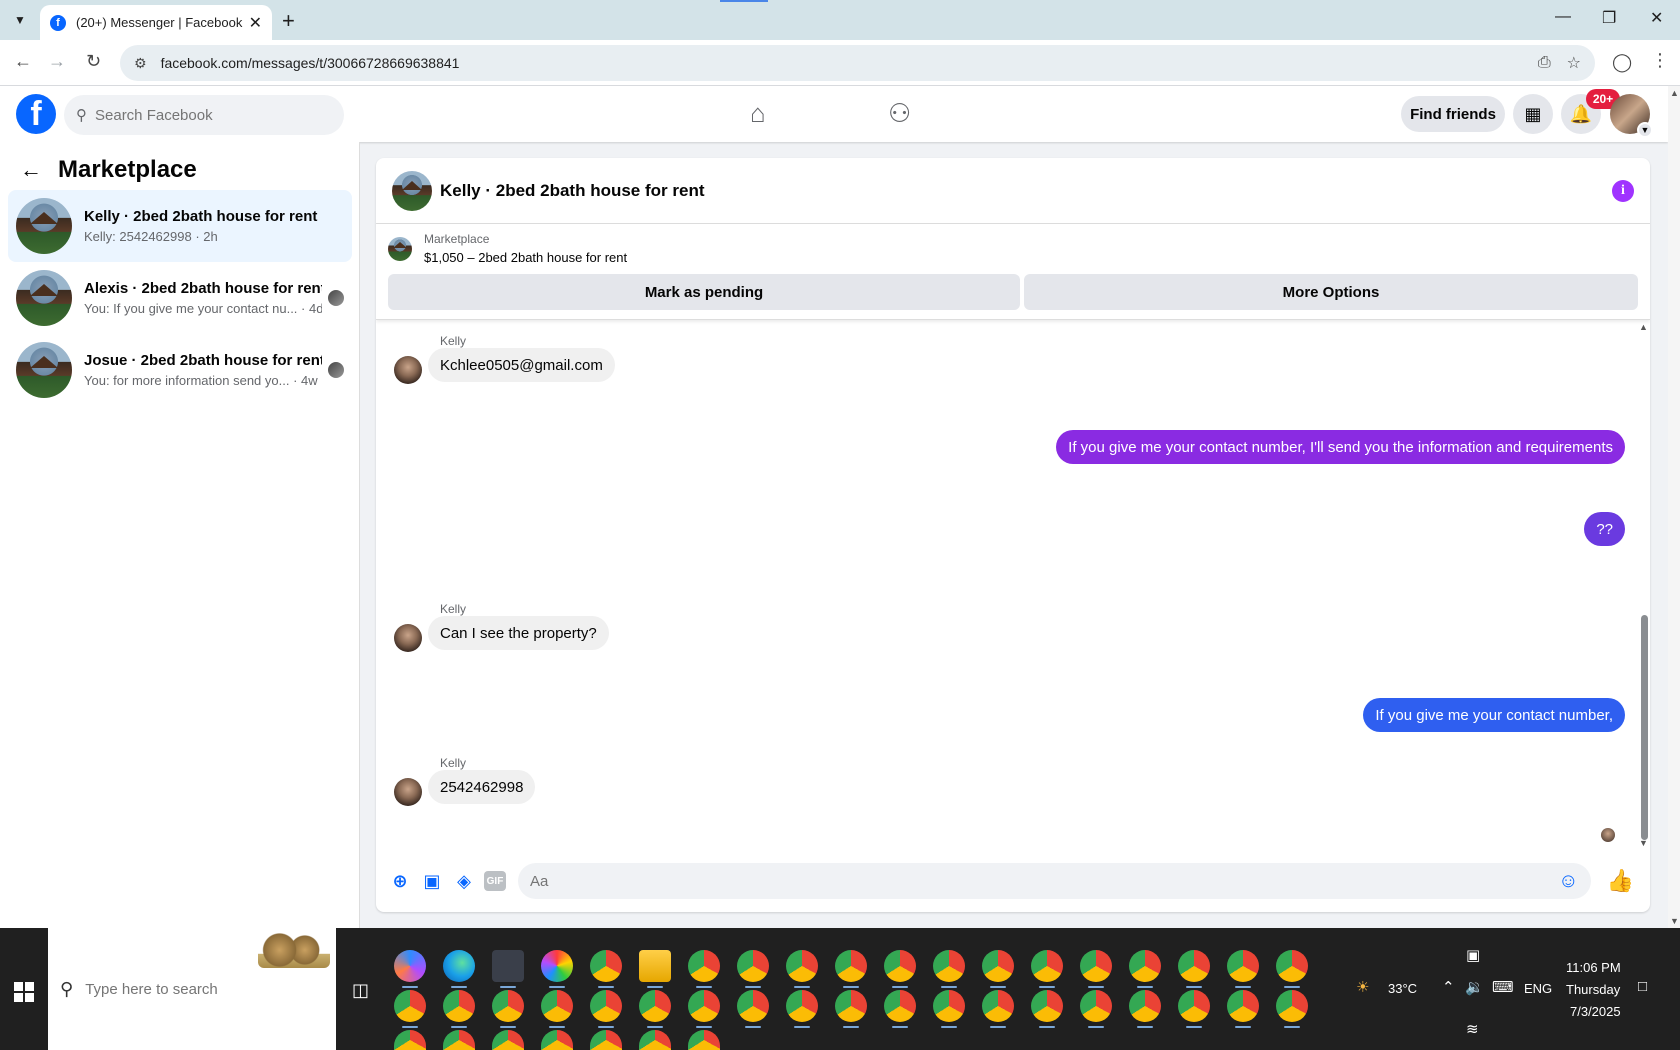 This screenshot has width=1680, height=1050. Describe the element at coordinates (1362, 987) in the screenshot. I see `weather-icon: ☀` at that location.